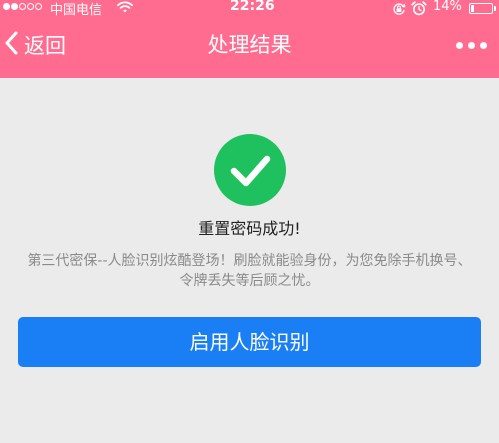 The width and height of the screenshot is (499, 443). I want to click on status-time: 22:26, so click(252, 7).